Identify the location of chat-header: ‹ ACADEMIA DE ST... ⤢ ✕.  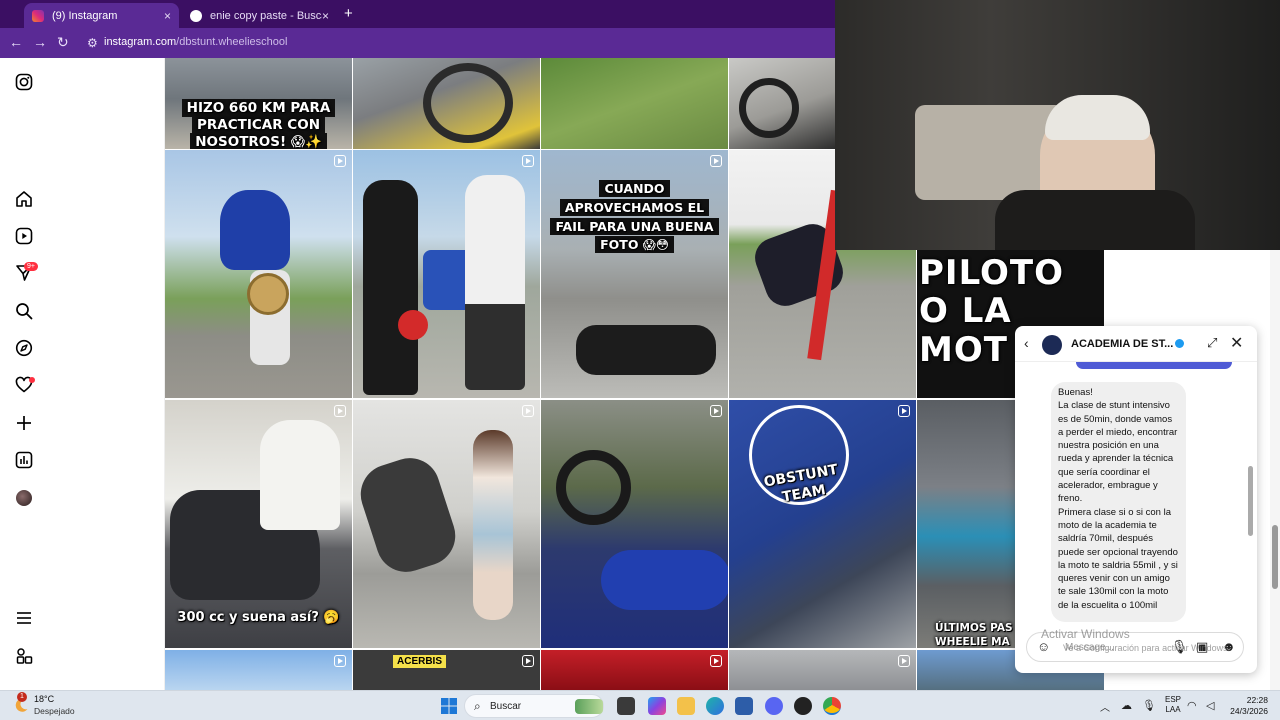
(1136, 344).